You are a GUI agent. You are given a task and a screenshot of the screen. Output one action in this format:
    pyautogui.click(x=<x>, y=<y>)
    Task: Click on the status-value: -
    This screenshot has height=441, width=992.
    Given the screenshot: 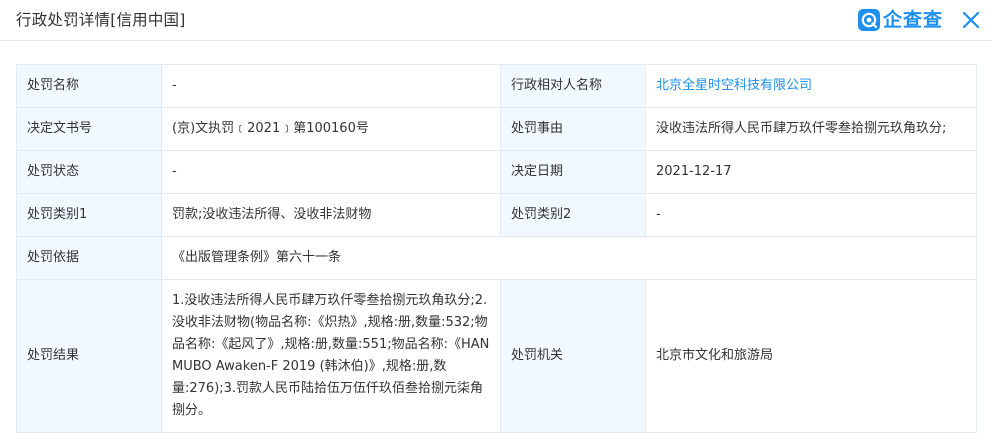 What is the action you would take?
    pyautogui.click(x=331, y=172)
    